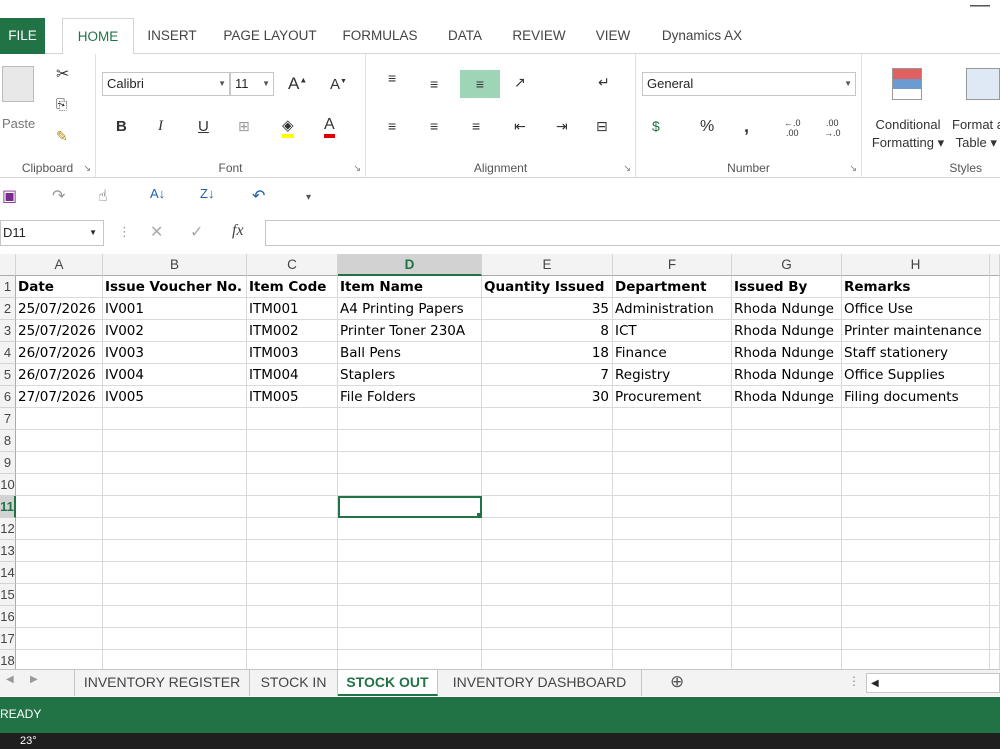 Image resolution: width=1000 pixels, height=749 pixels. Describe the element at coordinates (288, 127) in the screenshot. I see `fill-color-icon: ◈` at that location.